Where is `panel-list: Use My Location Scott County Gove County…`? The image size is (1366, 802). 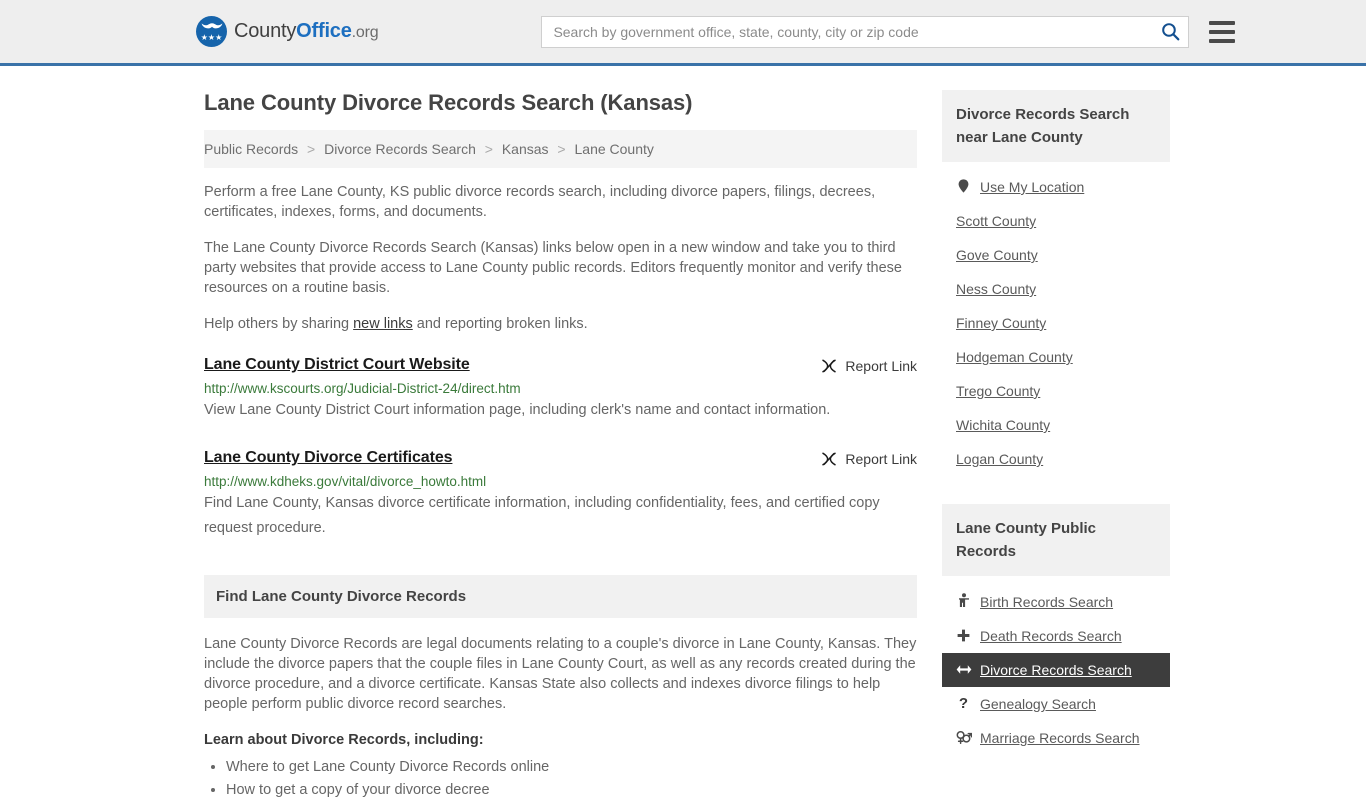
panel-list: Use My Location Scott County Gove County… is located at coordinates (1056, 319).